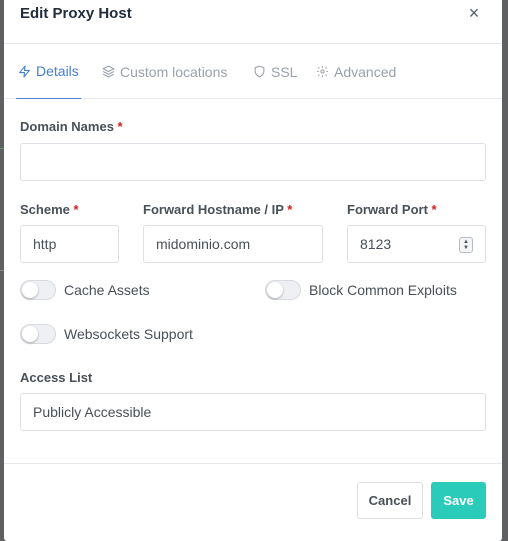 The height and width of the screenshot is (541, 508). I want to click on domain-names-label: Domain Names *, so click(71, 126).